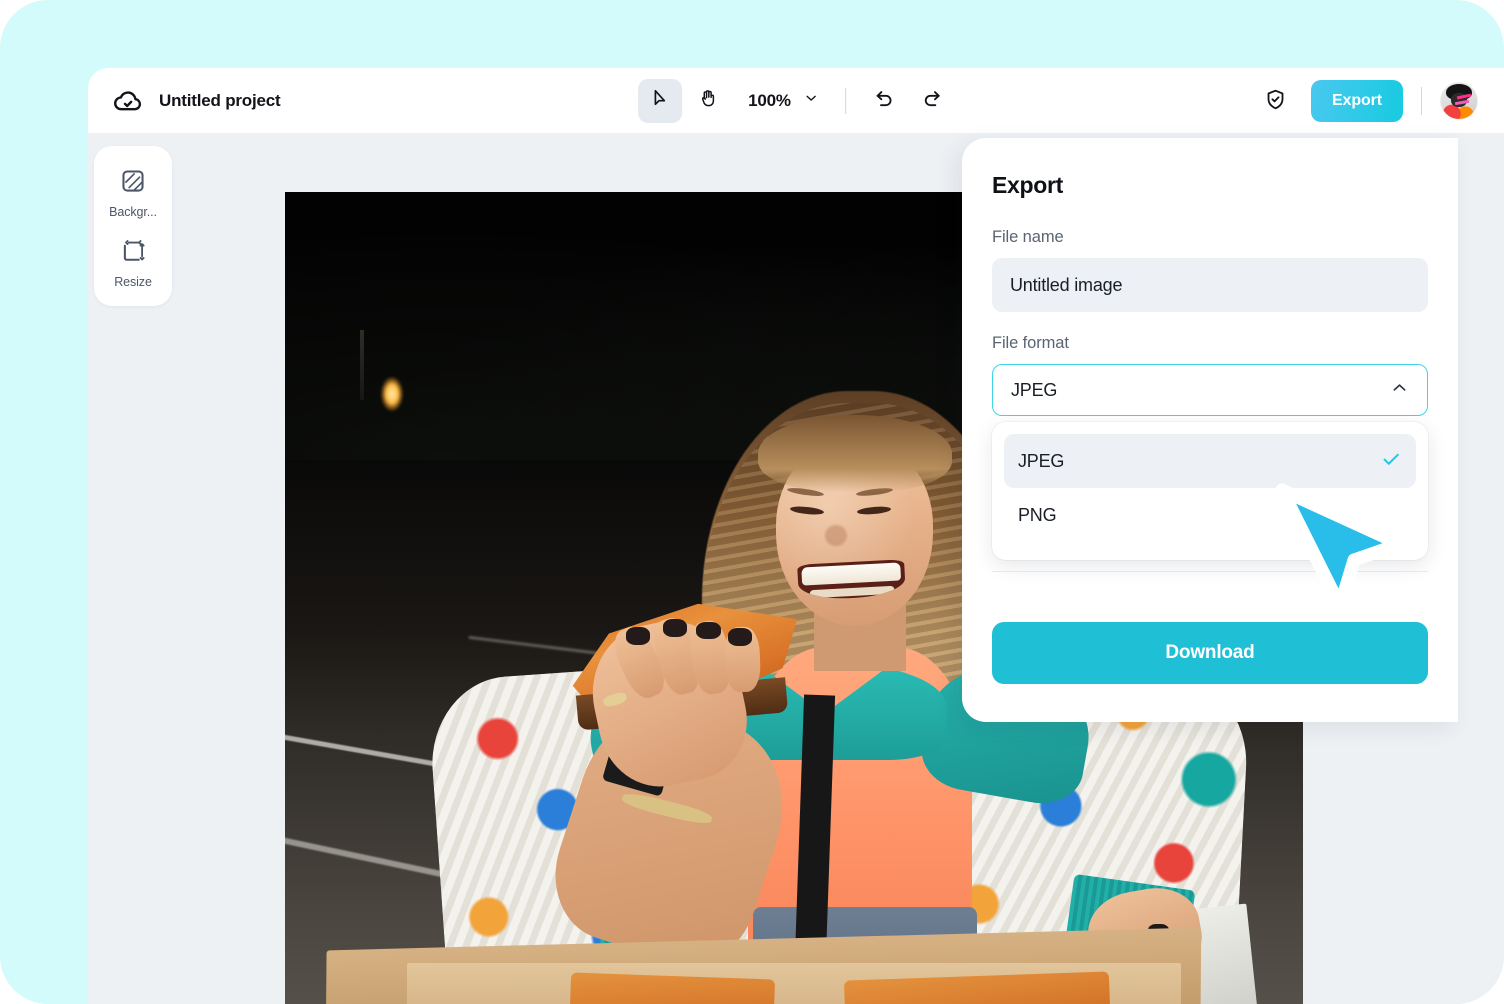 This screenshot has height=1004, width=1504. I want to click on check-icon, so click(1391, 461).